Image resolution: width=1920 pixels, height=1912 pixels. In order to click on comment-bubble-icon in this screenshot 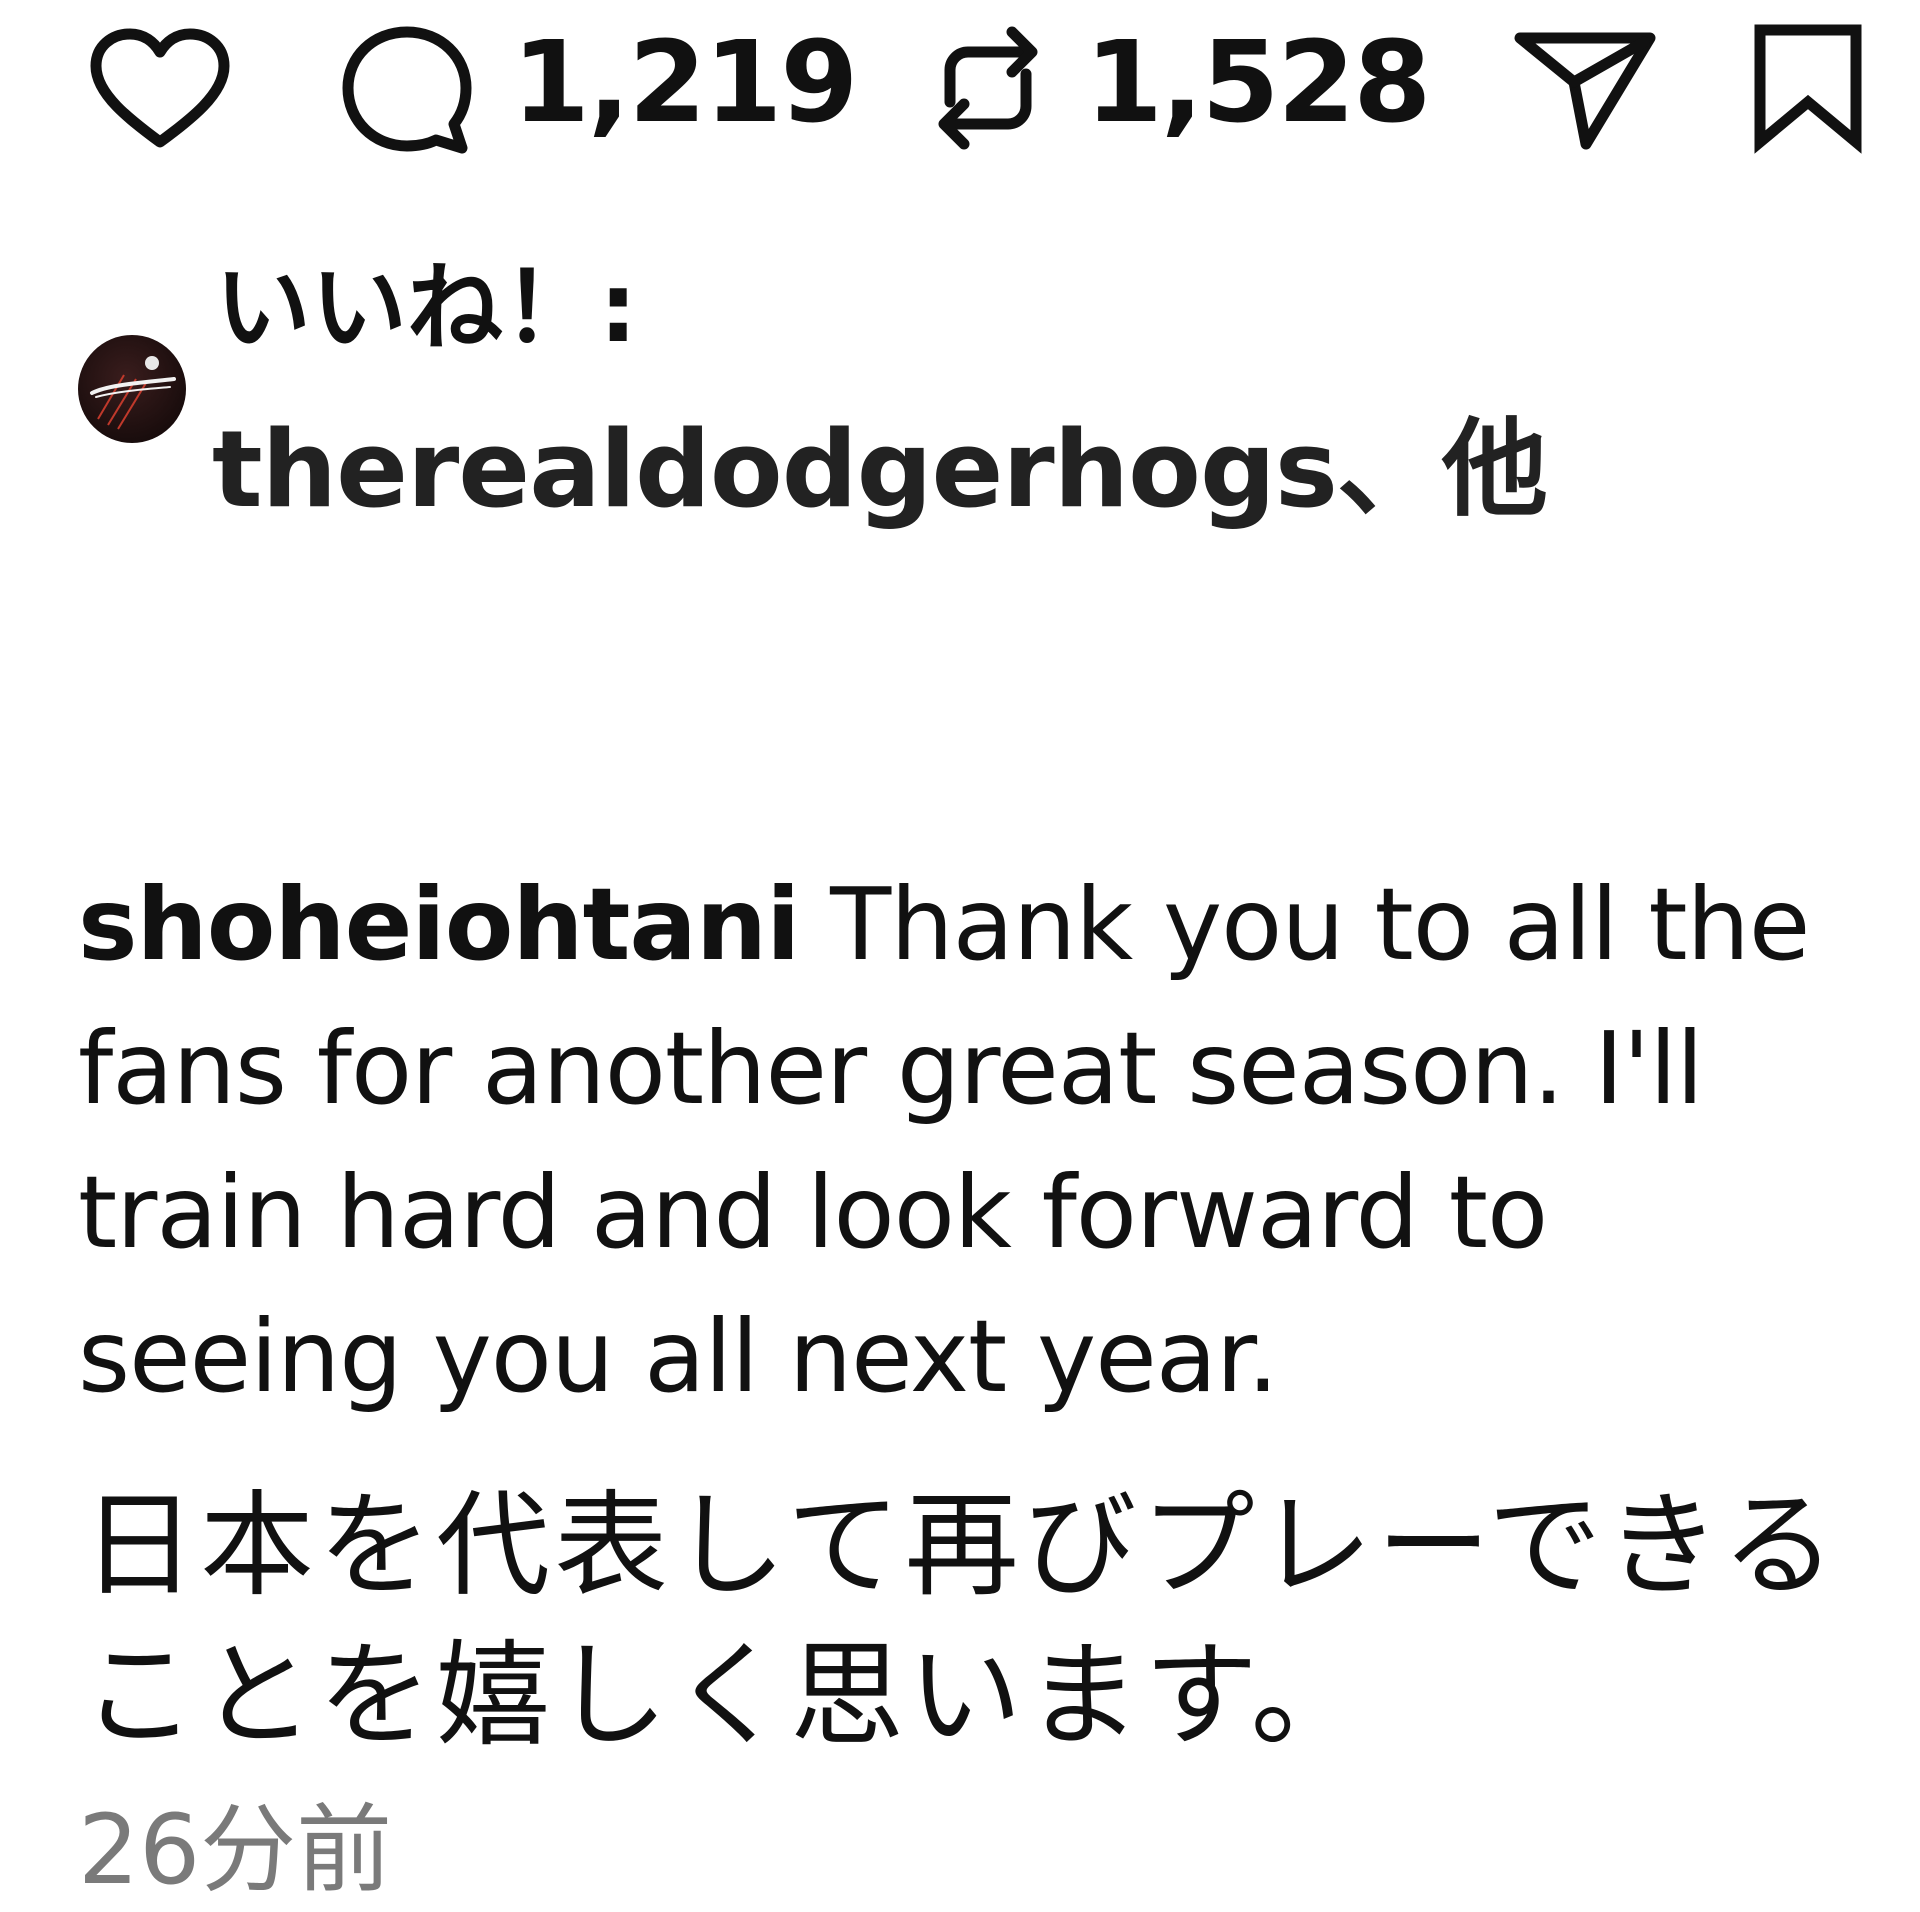, I will do `click(407, 90)`.